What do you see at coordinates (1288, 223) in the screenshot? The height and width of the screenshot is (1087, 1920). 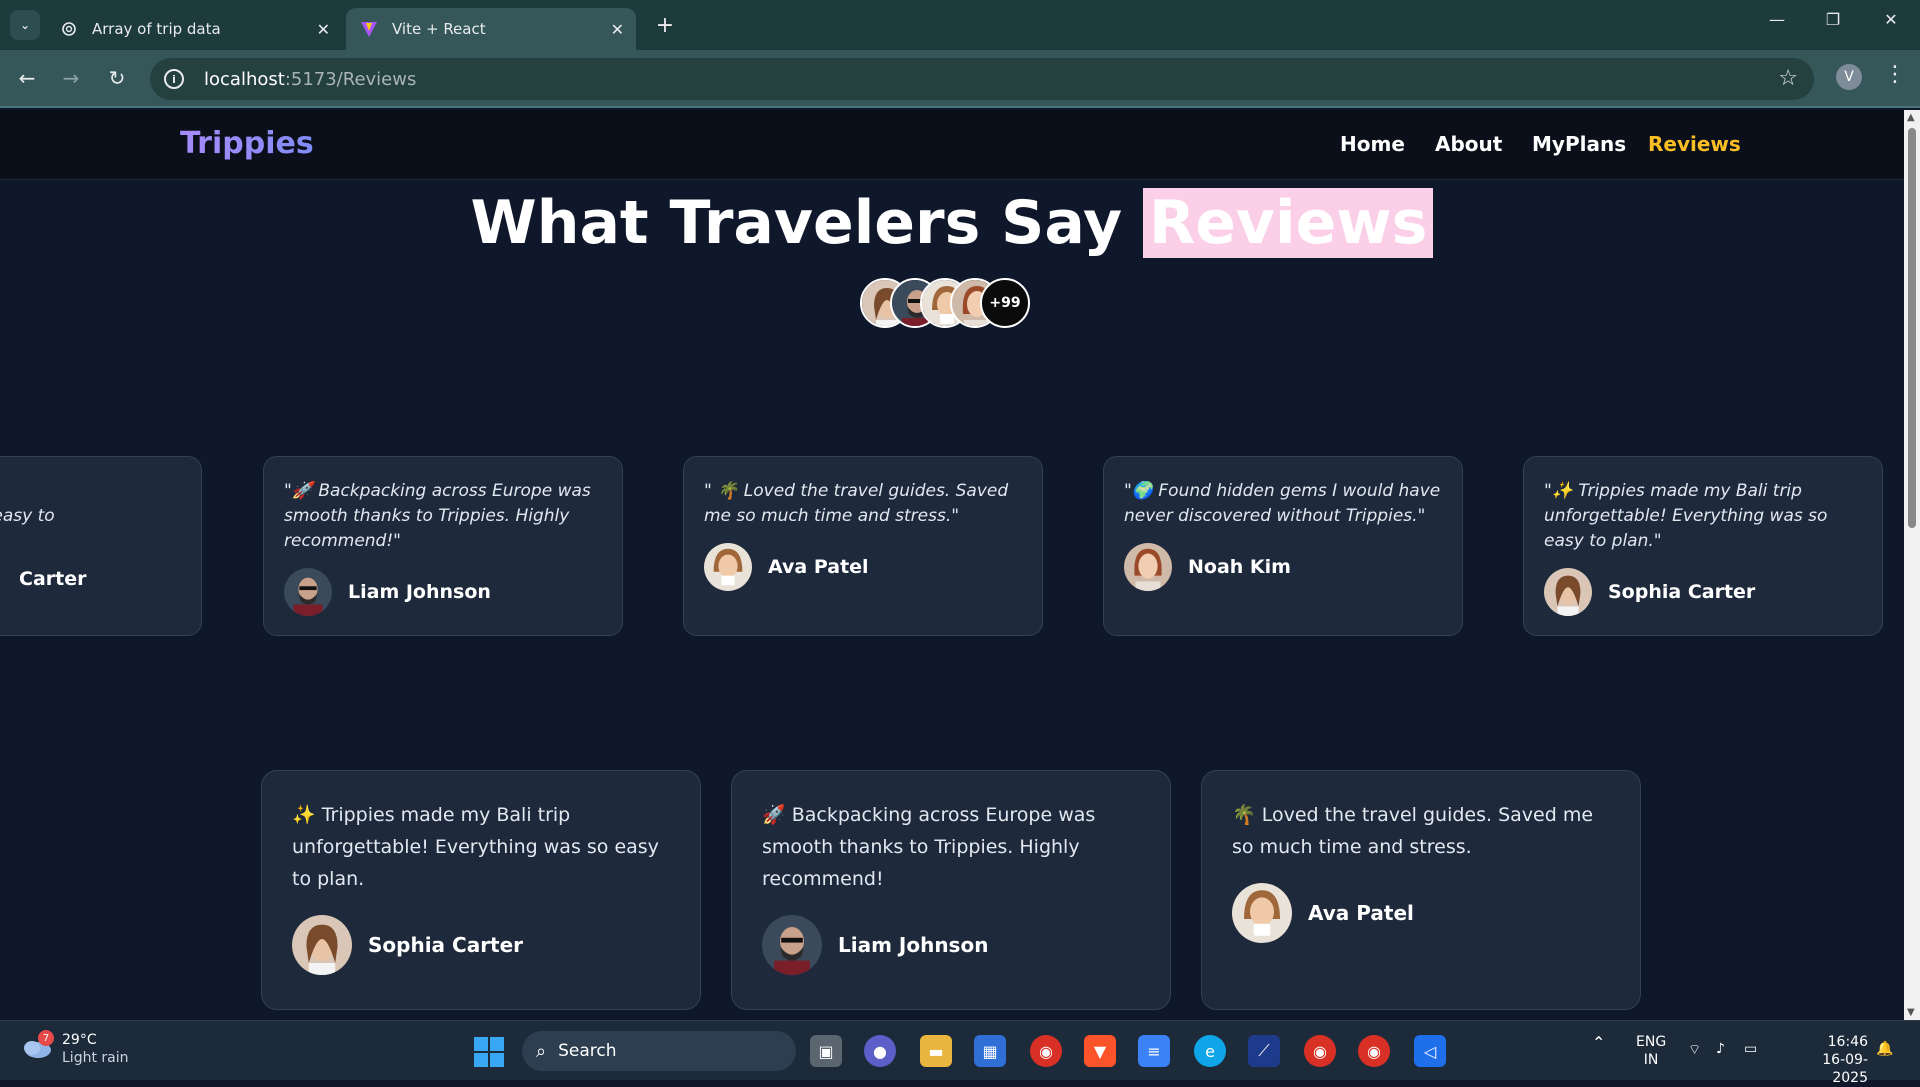 I see `title-highlight: Reviews` at bounding box center [1288, 223].